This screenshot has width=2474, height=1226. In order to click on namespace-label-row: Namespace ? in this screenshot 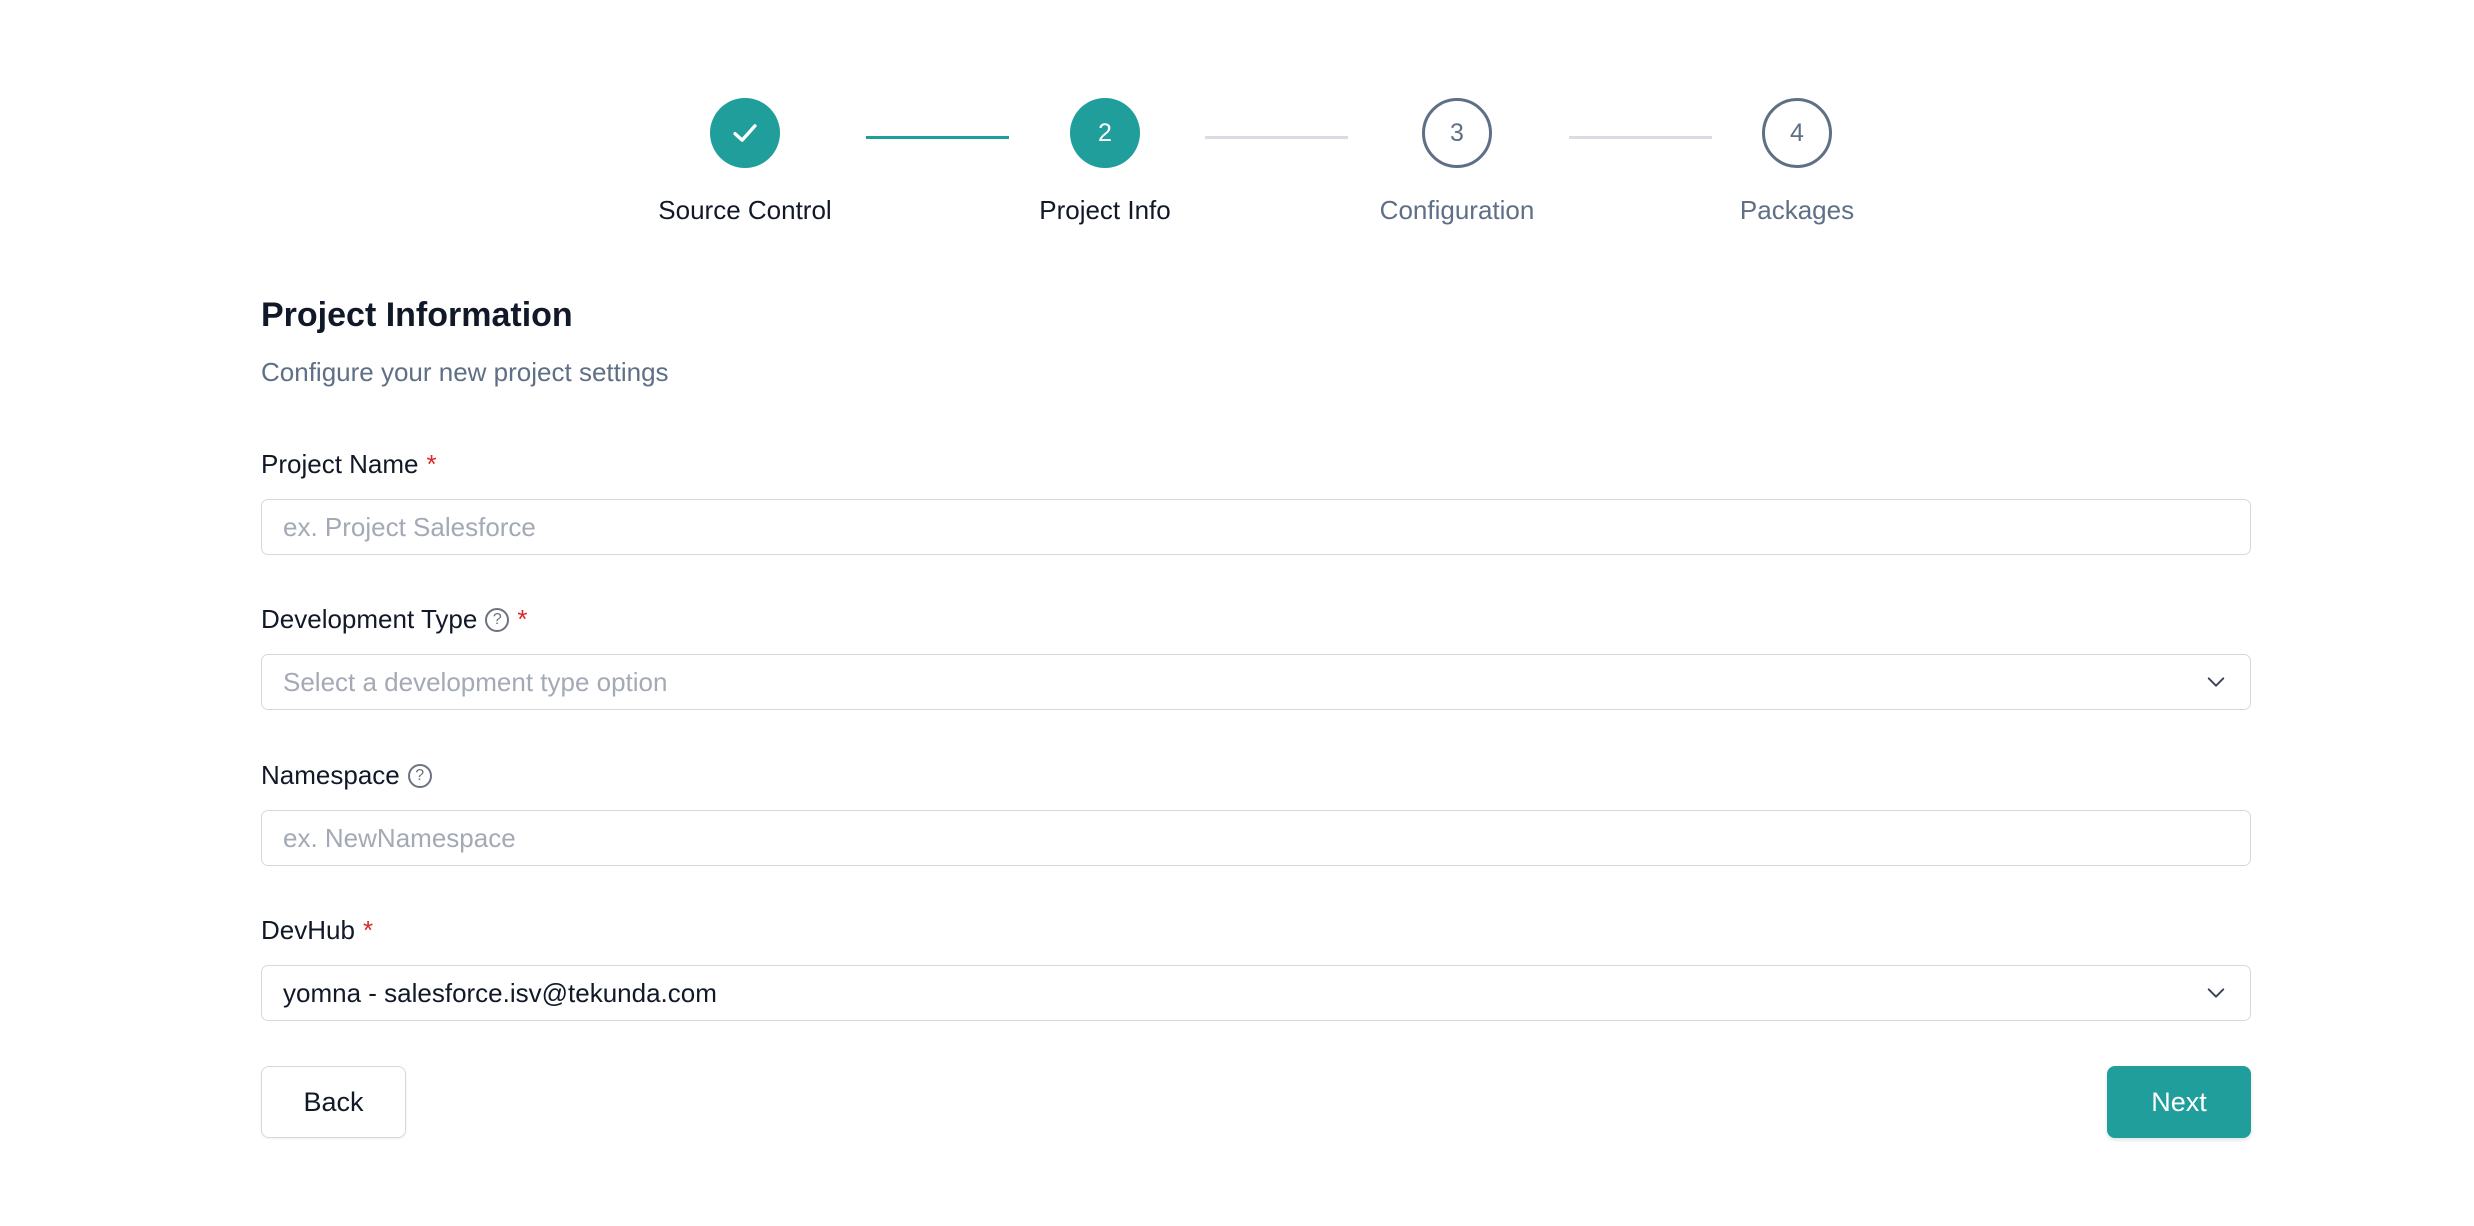, I will do `click(346, 775)`.